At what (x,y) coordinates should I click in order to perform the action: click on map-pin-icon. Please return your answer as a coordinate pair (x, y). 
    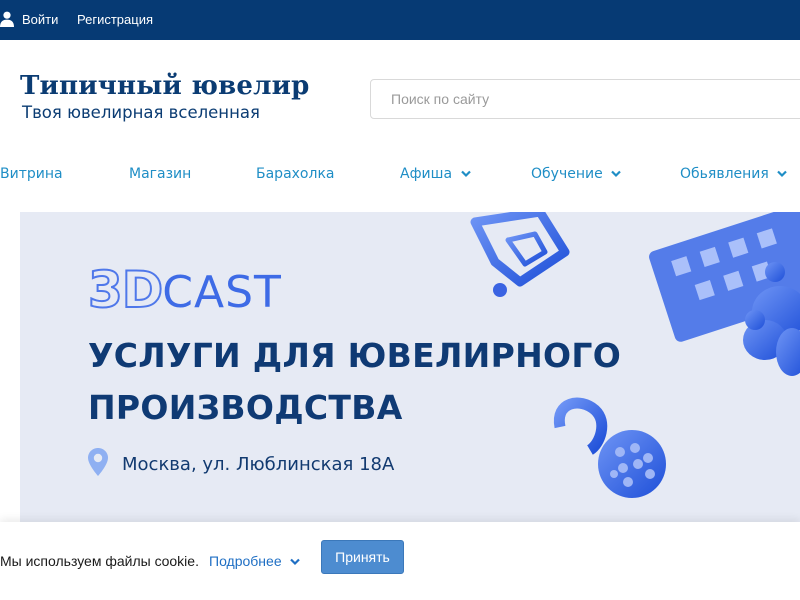
    Looking at the image, I should click on (98, 462).